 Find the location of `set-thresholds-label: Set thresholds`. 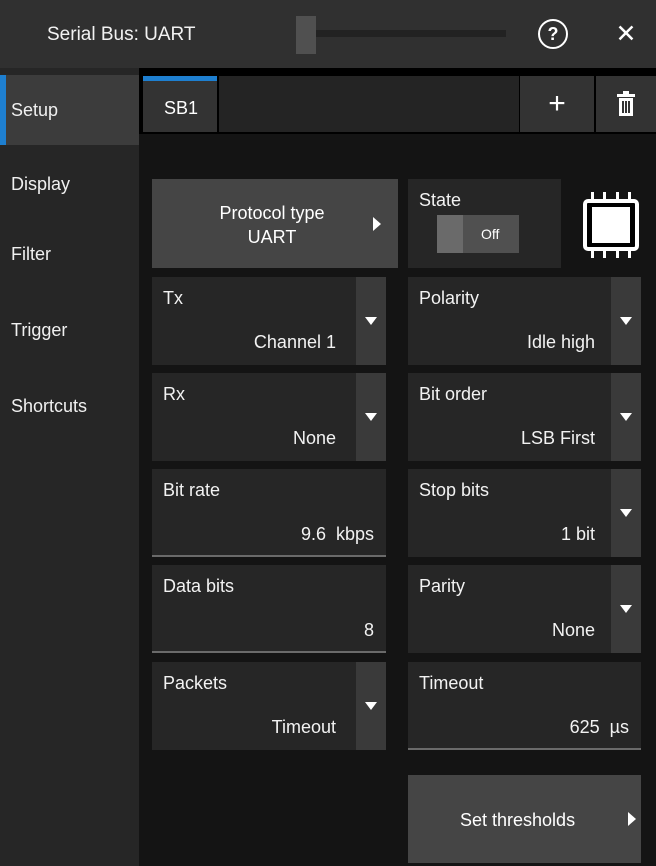

set-thresholds-label: Set thresholds is located at coordinates (518, 820).